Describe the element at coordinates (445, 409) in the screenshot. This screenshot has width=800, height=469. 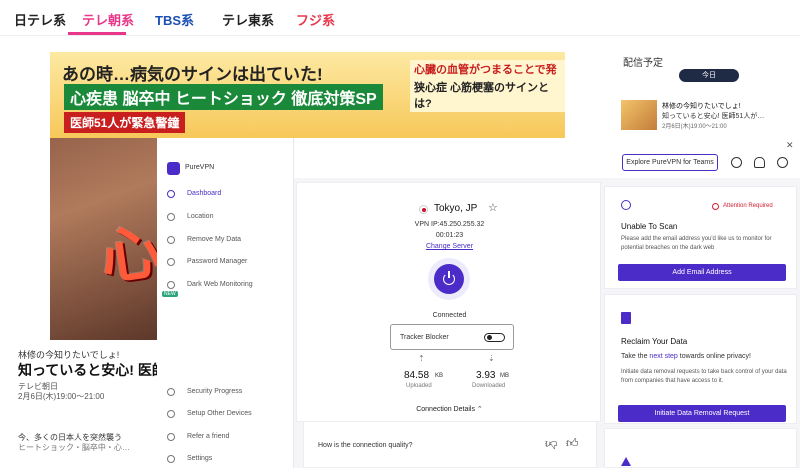
I see `connection-details-label: Connection Details` at that location.